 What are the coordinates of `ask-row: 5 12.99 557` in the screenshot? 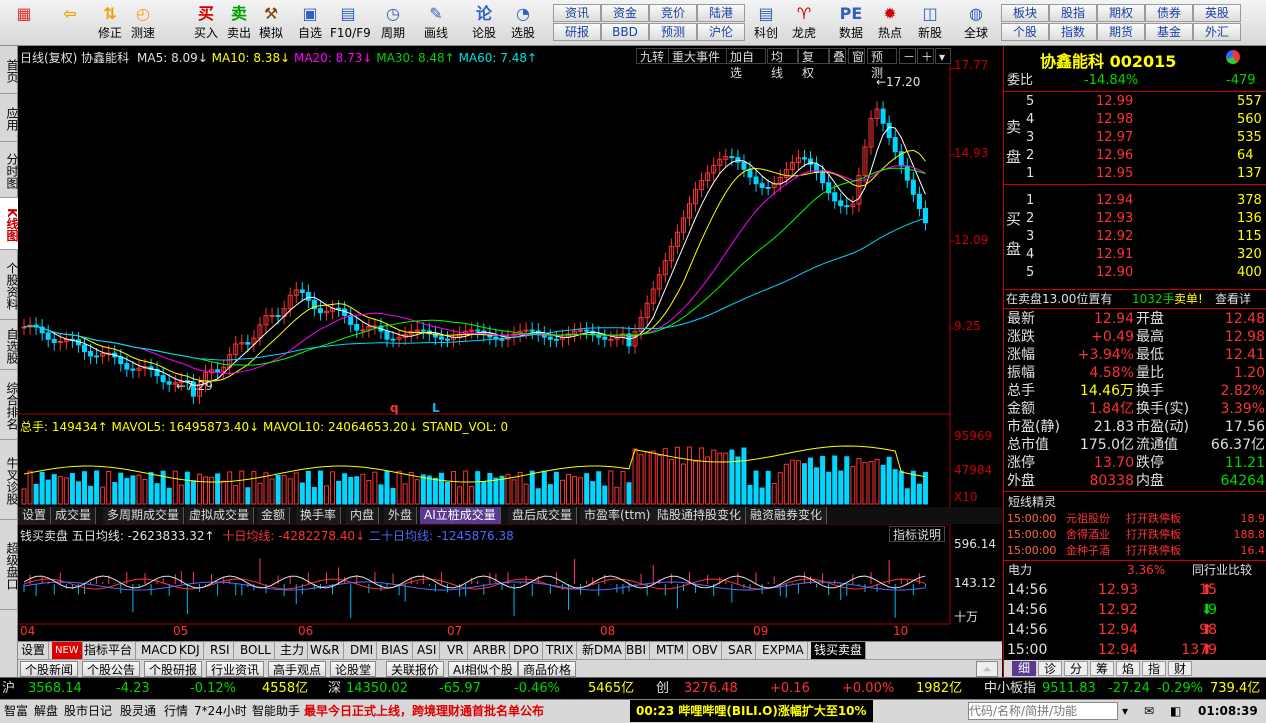 It's located at (1135, 102).